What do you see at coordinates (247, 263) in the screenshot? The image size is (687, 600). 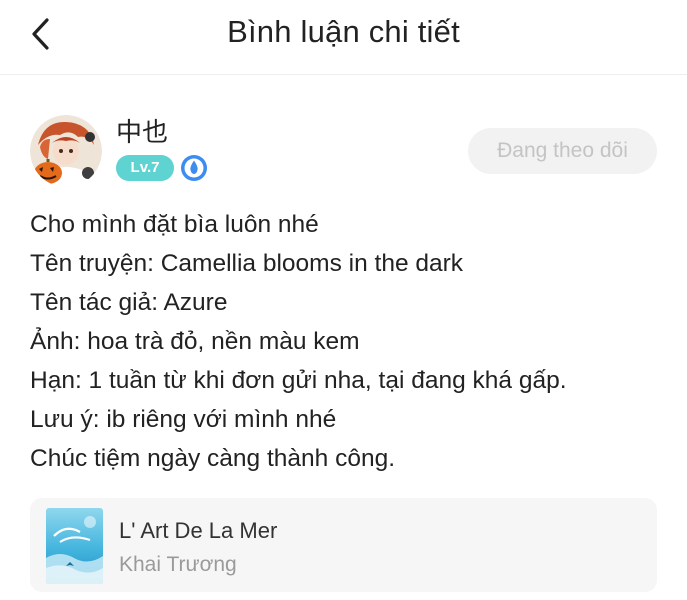 I see `comment-line: Tên truyện: Camellia blooms in the dark` at bounding box center [247, 263].